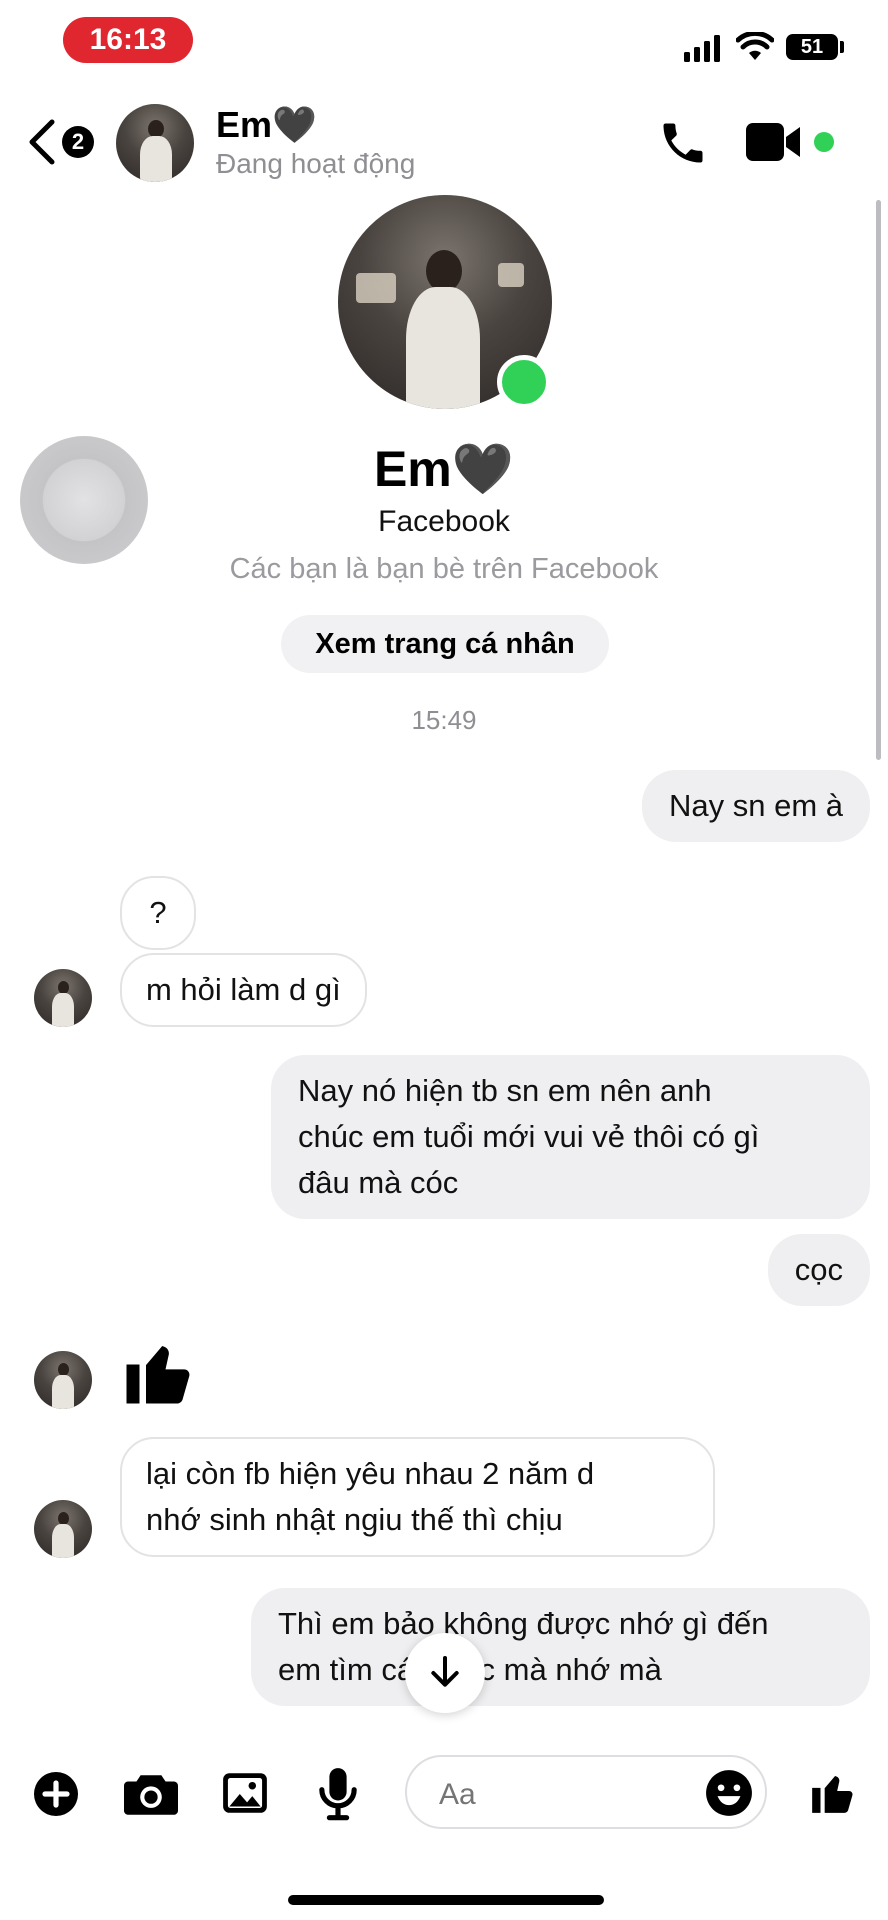  What do you see at coordinates (151, 1794) in the screenshot?
I see `camera-icon` at bounding box center [151, 1794].